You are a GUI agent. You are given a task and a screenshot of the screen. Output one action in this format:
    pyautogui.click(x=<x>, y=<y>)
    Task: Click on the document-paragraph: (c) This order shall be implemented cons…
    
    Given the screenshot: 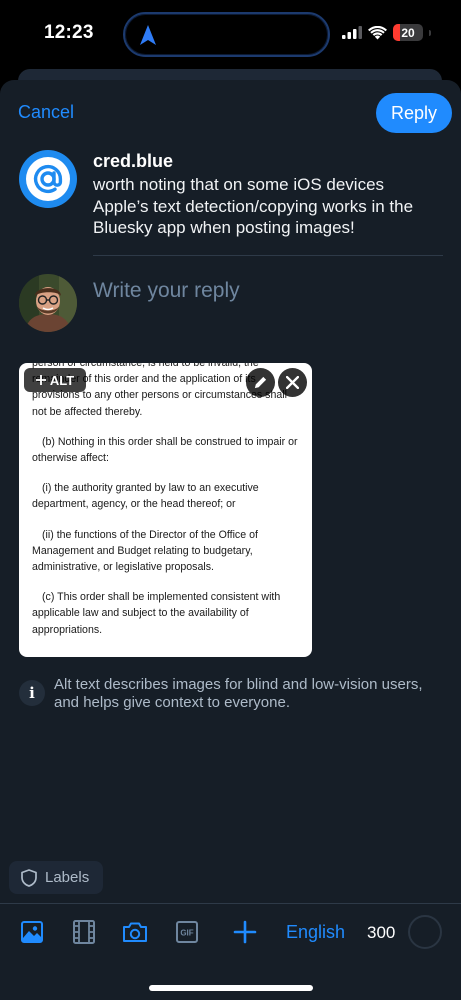 What is the action you would take?
    pyautogui.click(x=156, y=613)
    